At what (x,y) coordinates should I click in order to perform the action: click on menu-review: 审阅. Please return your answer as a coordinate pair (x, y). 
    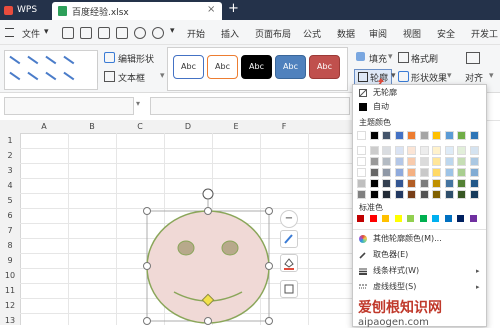
    Looking at the image, I should click on (378, 33).